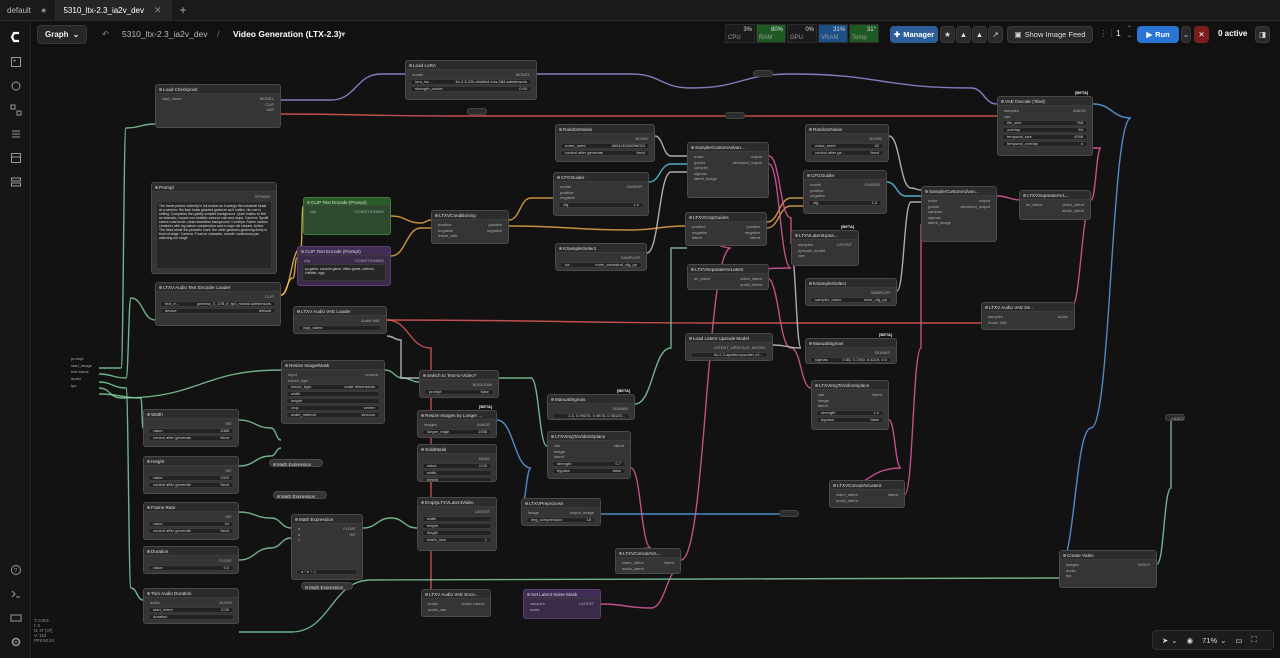  Describe the element at coordinates (847, 145) in the screenshot. I see `node-widget: noise_seed 42` at that location.